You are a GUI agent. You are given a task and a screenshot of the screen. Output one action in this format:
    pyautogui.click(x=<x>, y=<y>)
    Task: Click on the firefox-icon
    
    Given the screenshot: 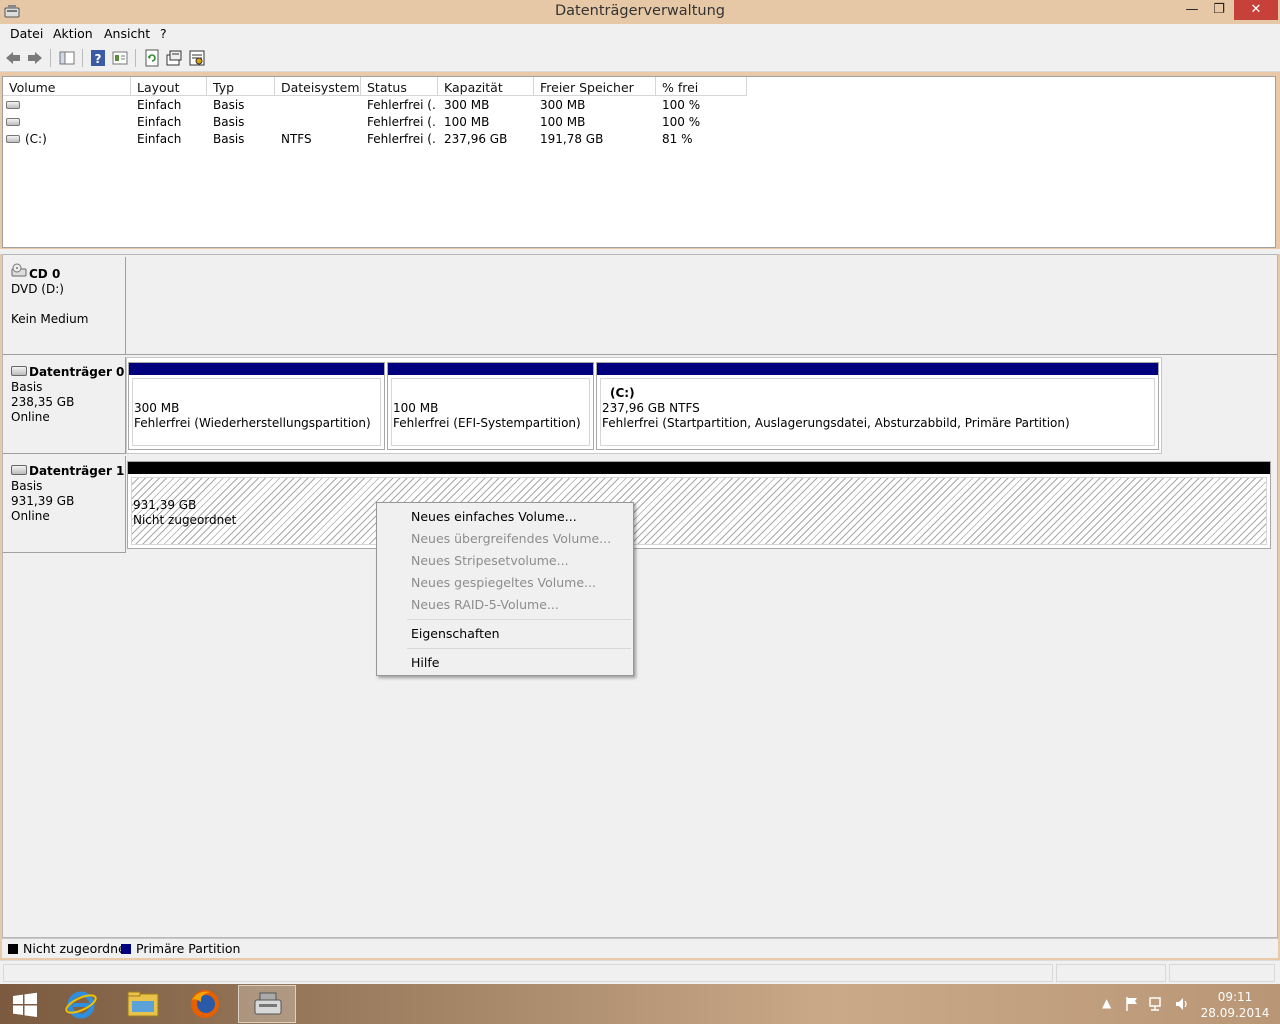 What is the action you would take?
    pyautogui.click(x=205, y=1004)
    